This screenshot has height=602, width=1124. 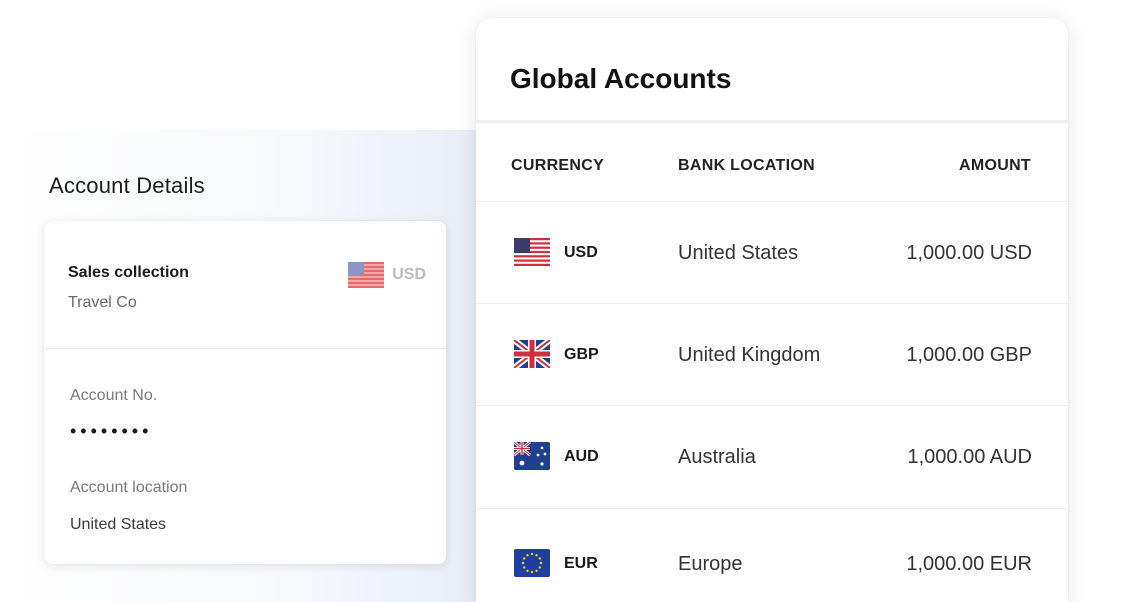 I want to click on currency-code: GBP, so click(x=581, y=354).